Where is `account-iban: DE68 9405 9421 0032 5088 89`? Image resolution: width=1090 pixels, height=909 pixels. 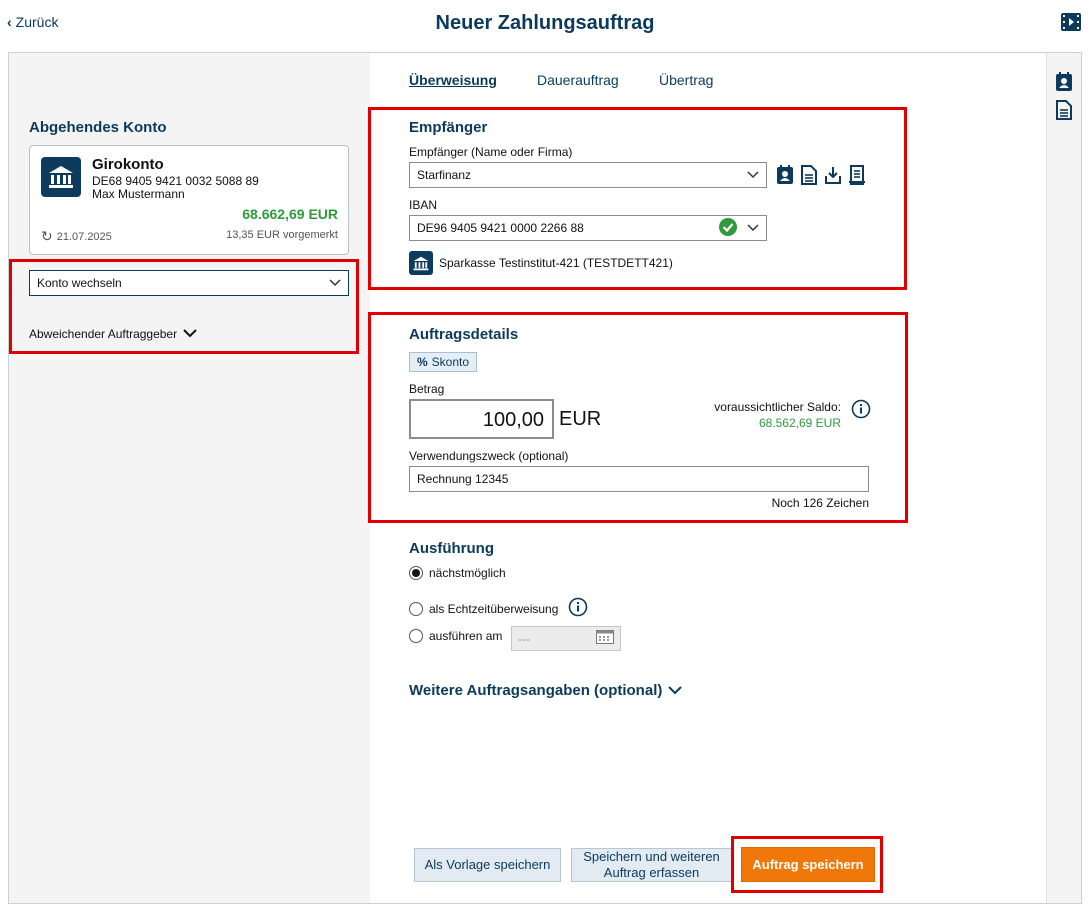 account-iban: DE68 9405 9421 0032 5088 89 is located at coordinates (175, 181).